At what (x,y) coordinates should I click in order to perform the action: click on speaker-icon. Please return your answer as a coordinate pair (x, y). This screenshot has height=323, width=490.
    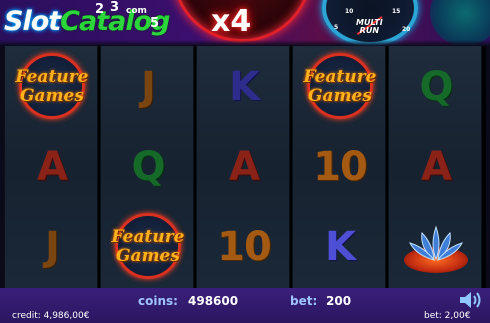
    Looking at the image, I should click on (470, 300).